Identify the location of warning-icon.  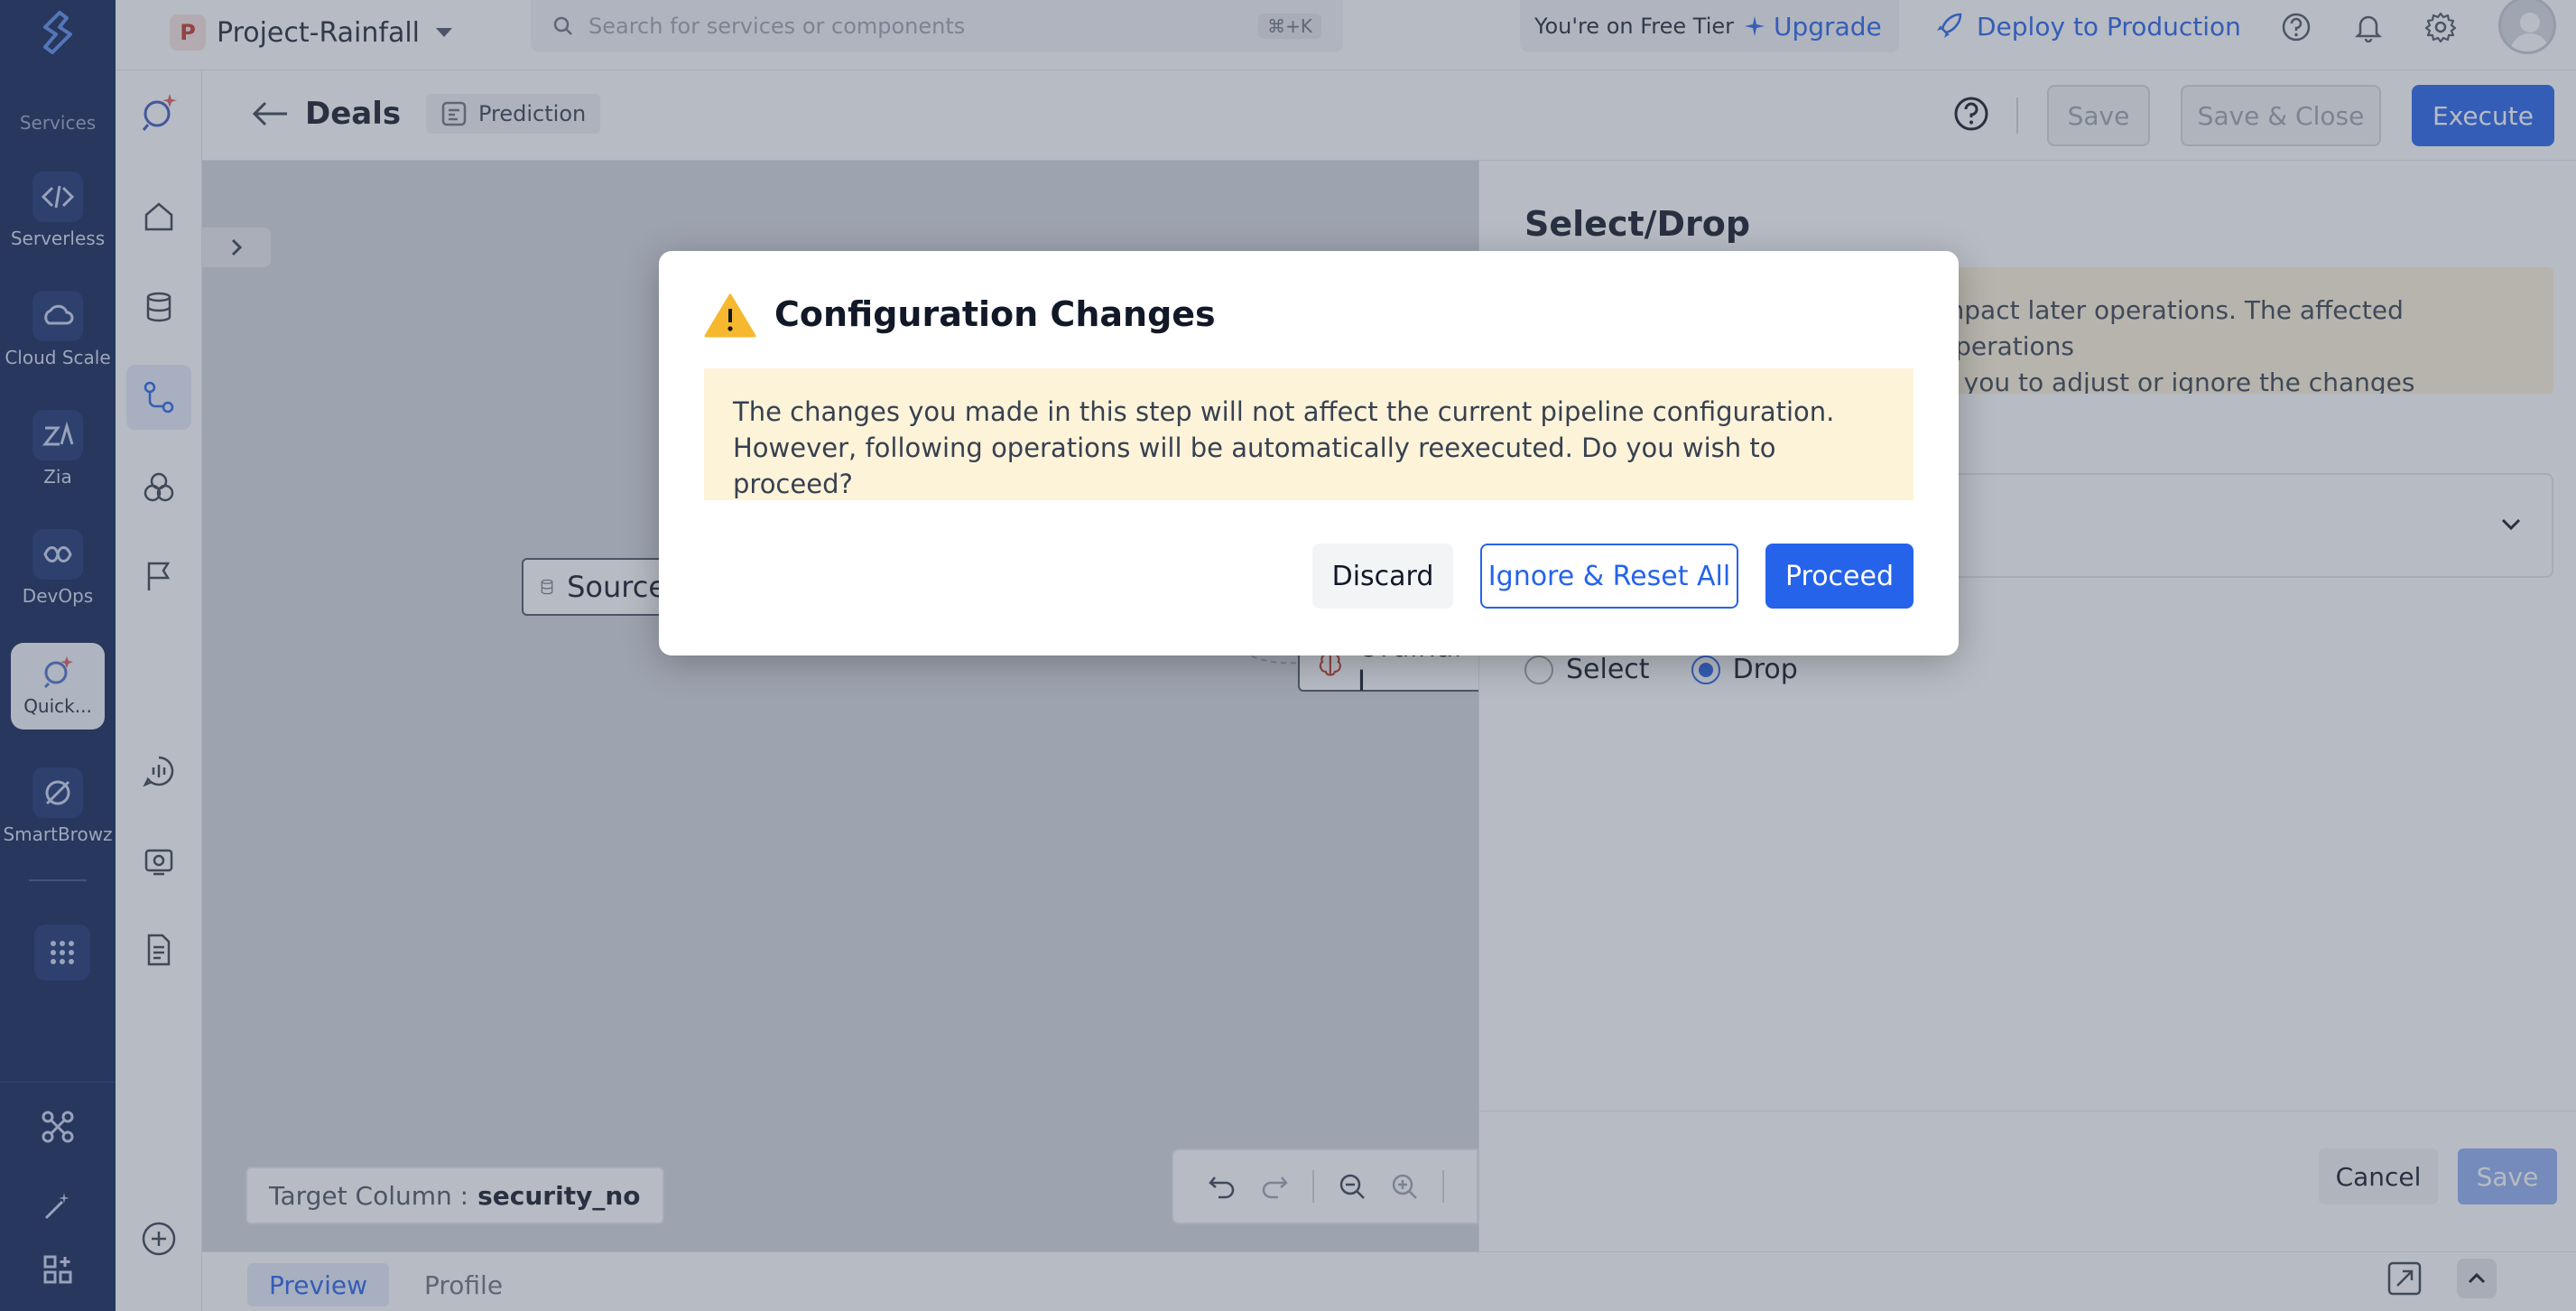
(730, 315).